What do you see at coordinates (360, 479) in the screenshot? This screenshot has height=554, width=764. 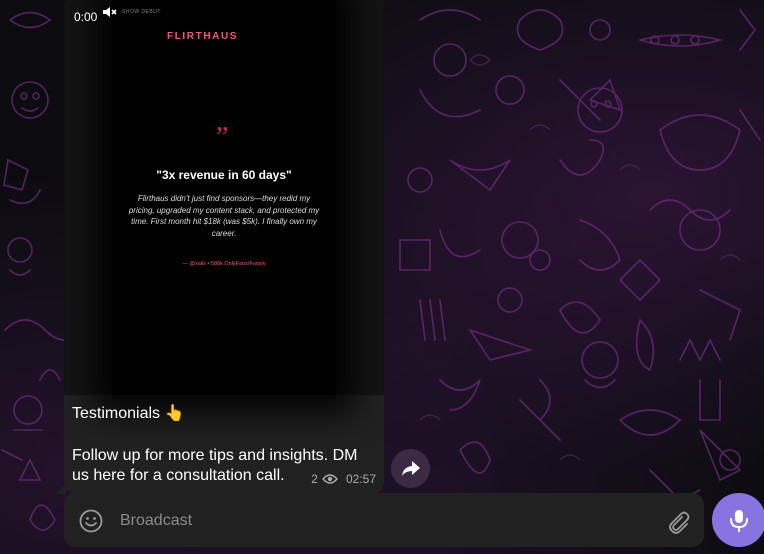 I see `message-time: 02:57` at bounding box center [360, 479].